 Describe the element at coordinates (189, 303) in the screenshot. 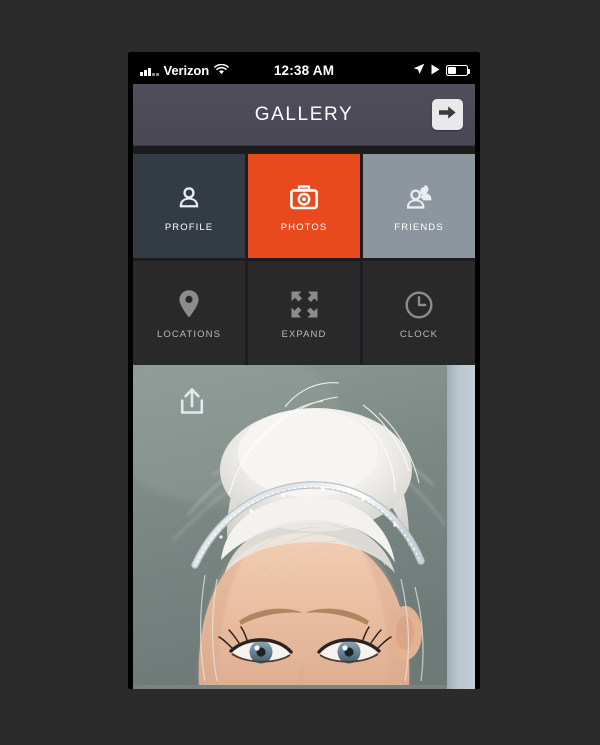

I see `map-pin-icon` at that location.